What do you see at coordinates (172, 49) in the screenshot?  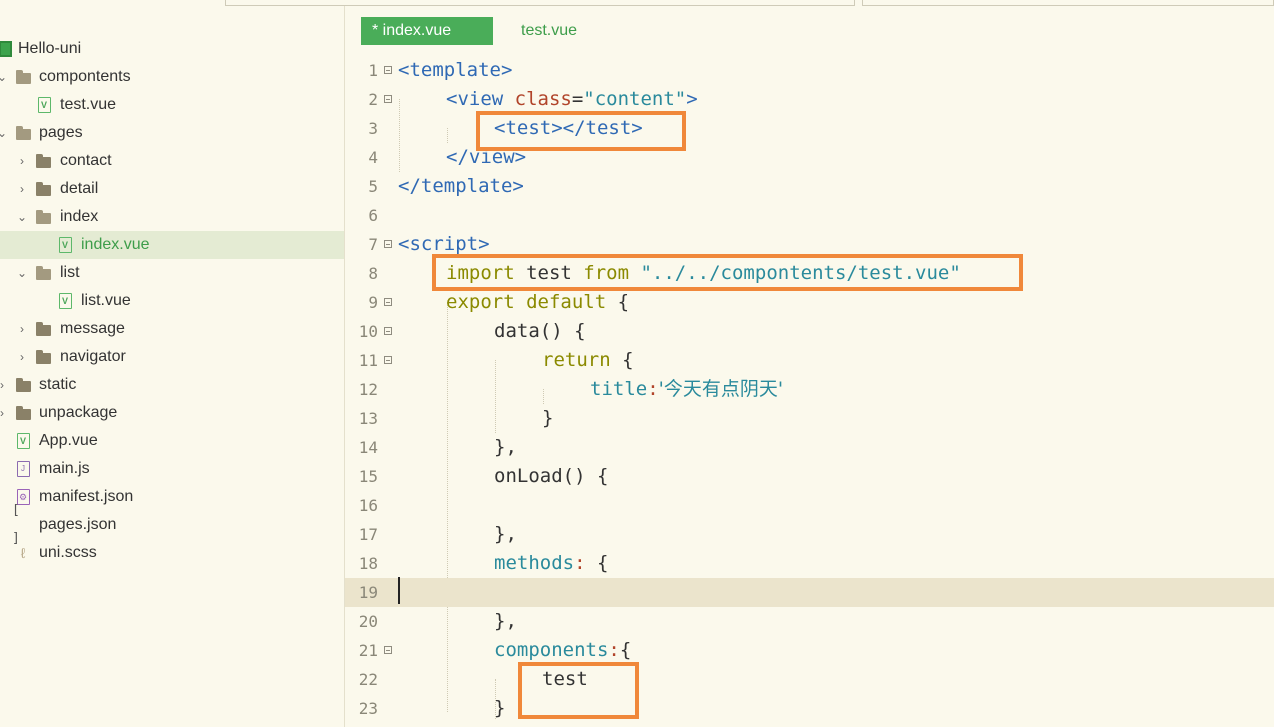 I see `tree-item-project: Hello-uni` at bounding box center [172, 49].